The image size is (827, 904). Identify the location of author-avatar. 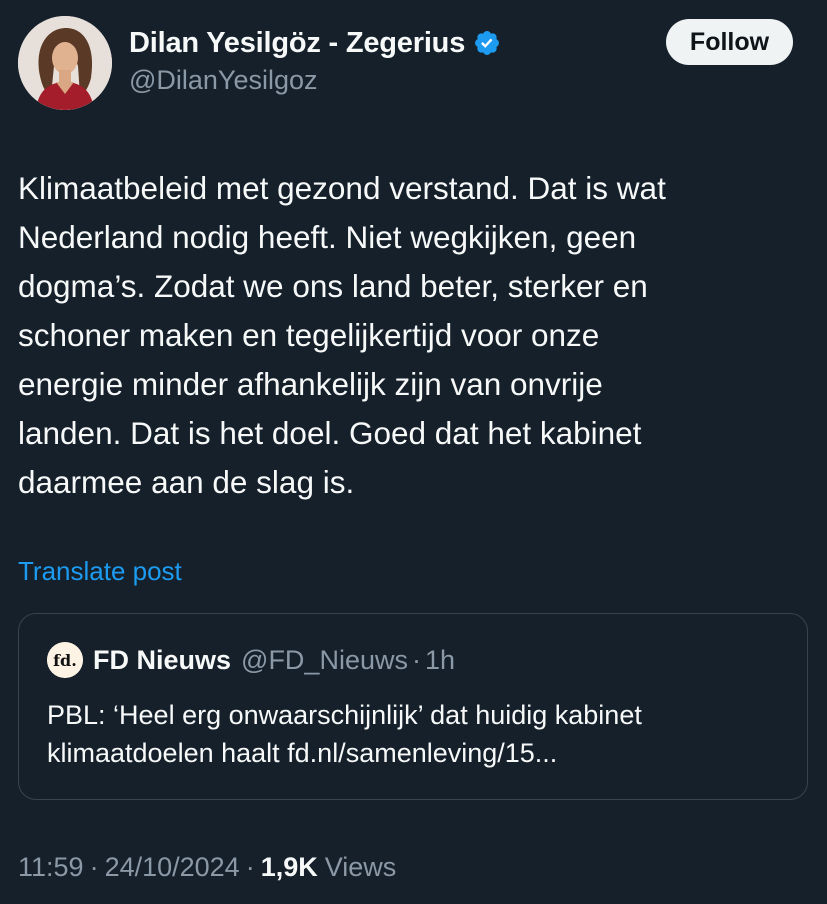
(65, 63).